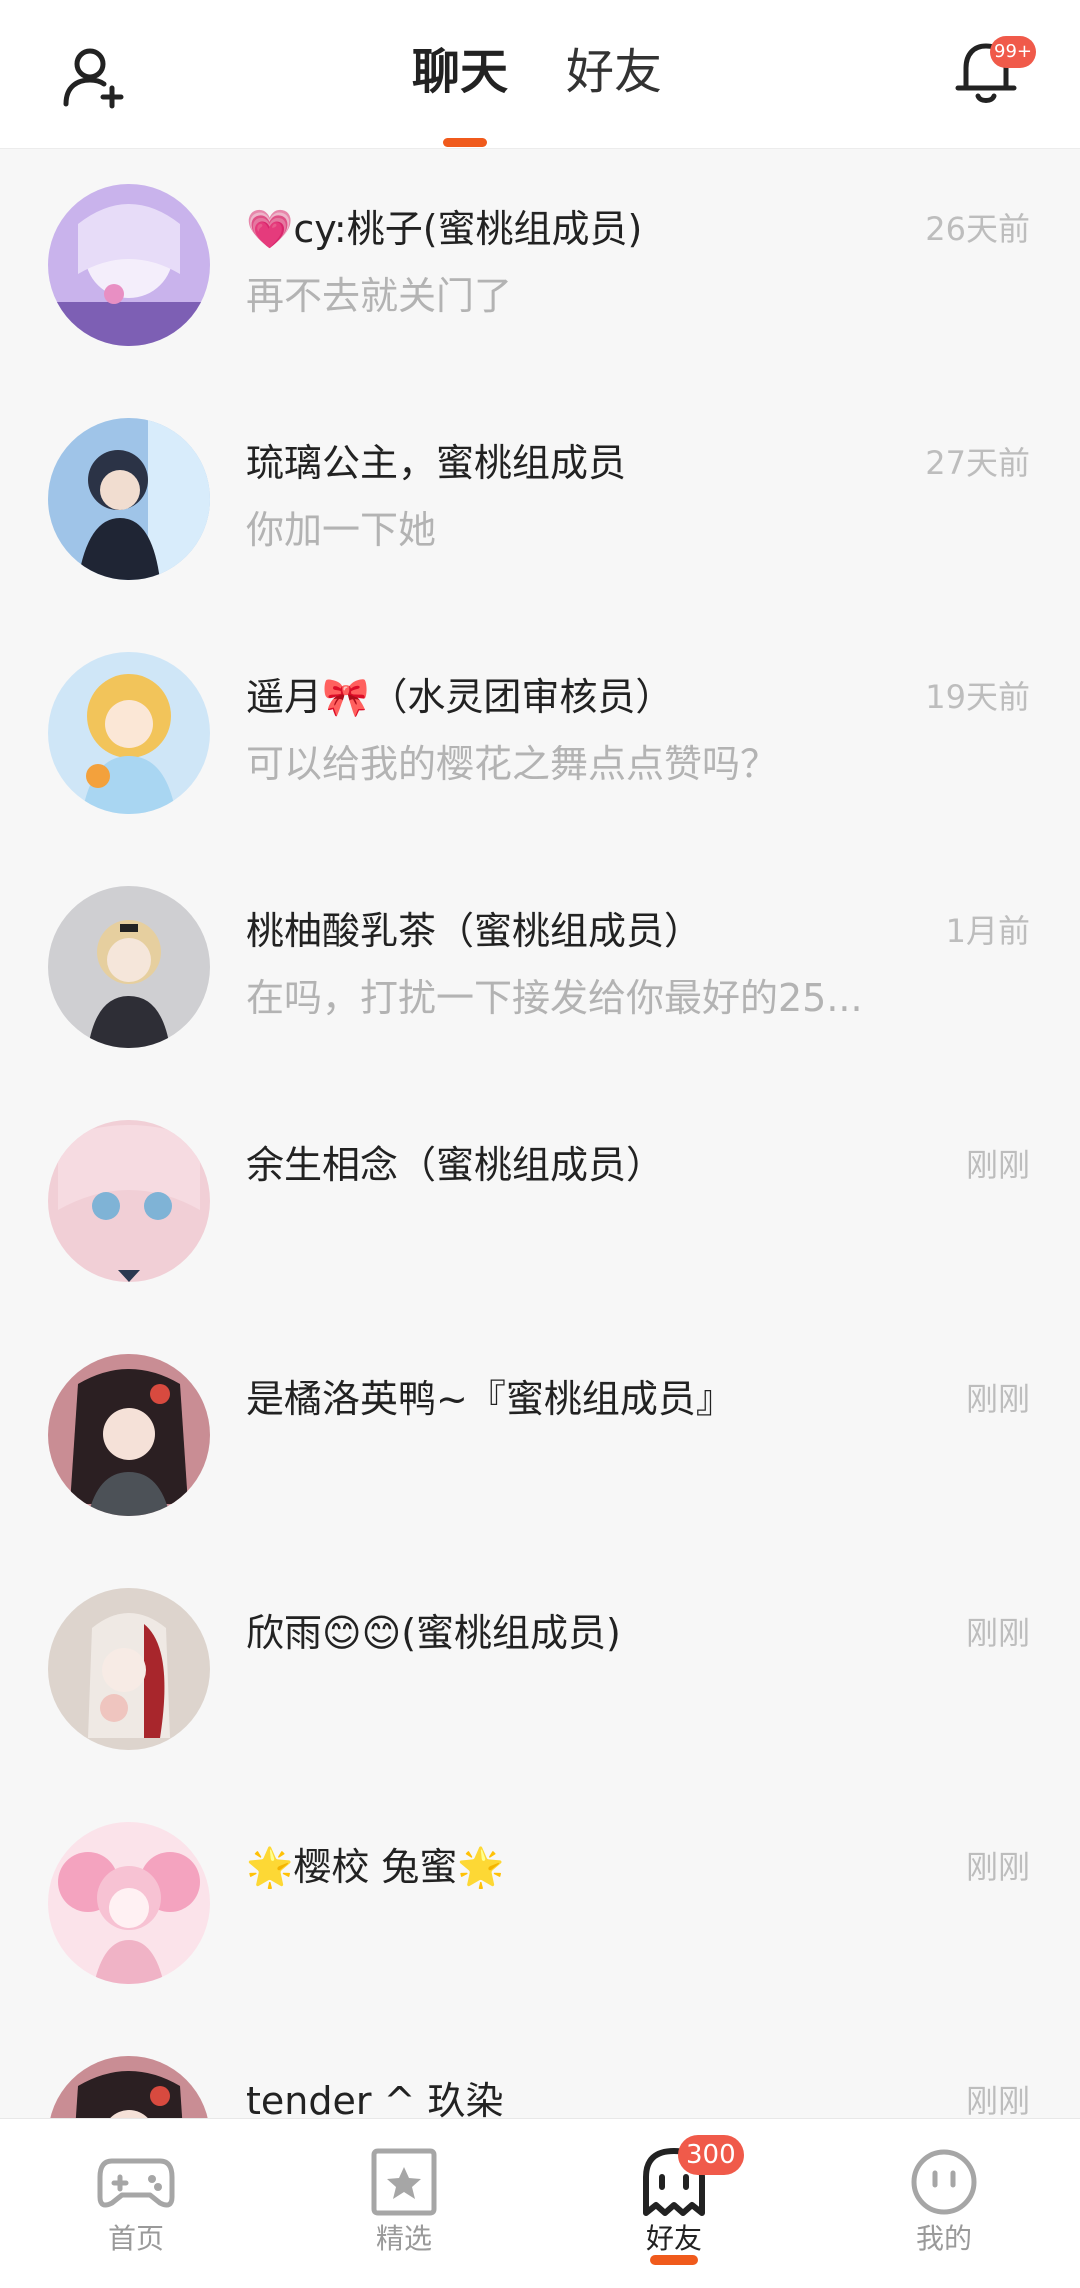 The height and width of the screenshot is (2288, 1080). I want to click on header-tabs: 聊天 好友, so click(540, 74).